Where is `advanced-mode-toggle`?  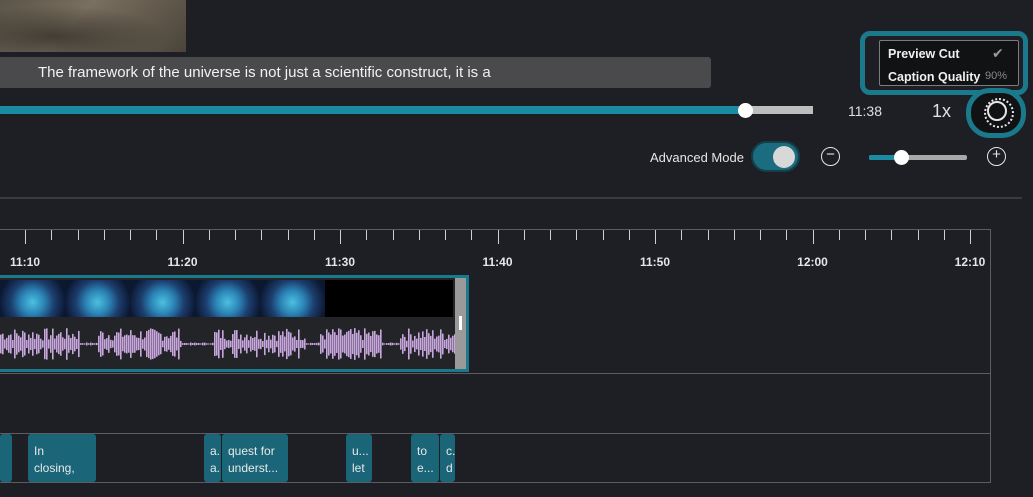
advanced-mode-toggle is located at coordinates (775, 156).